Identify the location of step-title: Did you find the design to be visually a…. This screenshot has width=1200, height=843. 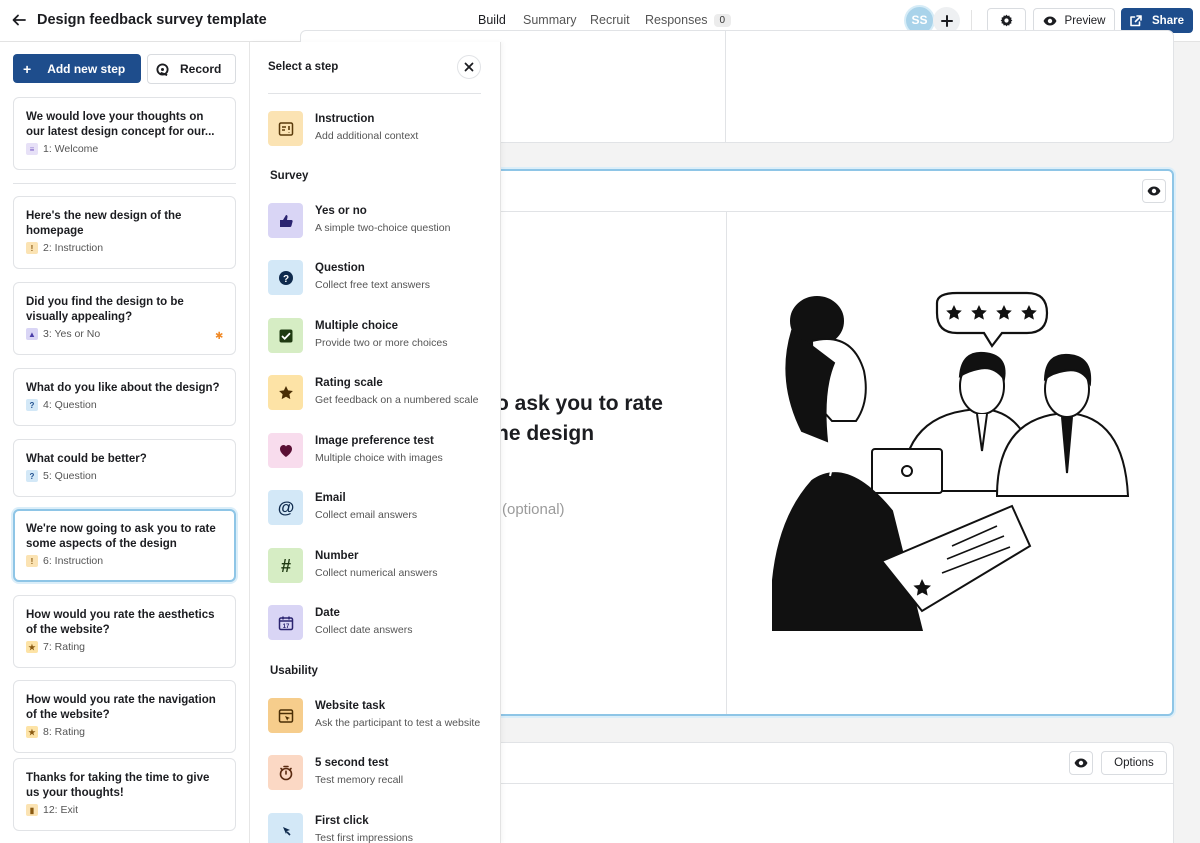
(105, 309).